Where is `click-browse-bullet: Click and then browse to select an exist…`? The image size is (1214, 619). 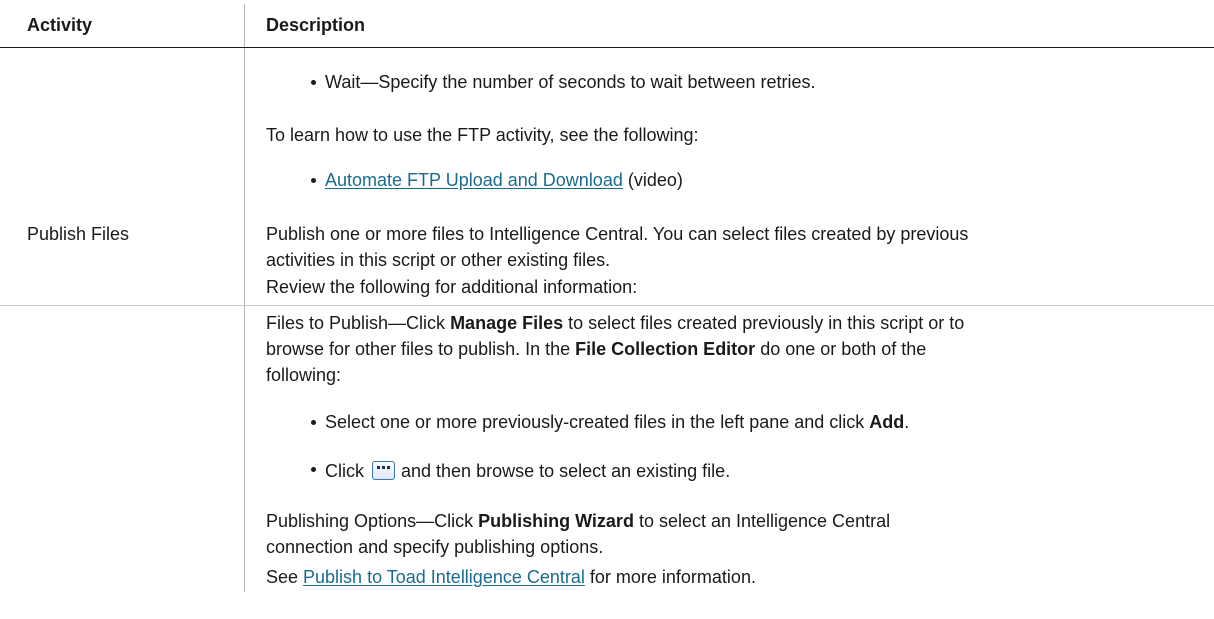
click-browse-bullet: Click and then browse to select an exist… is located at coordinates (528, 471).